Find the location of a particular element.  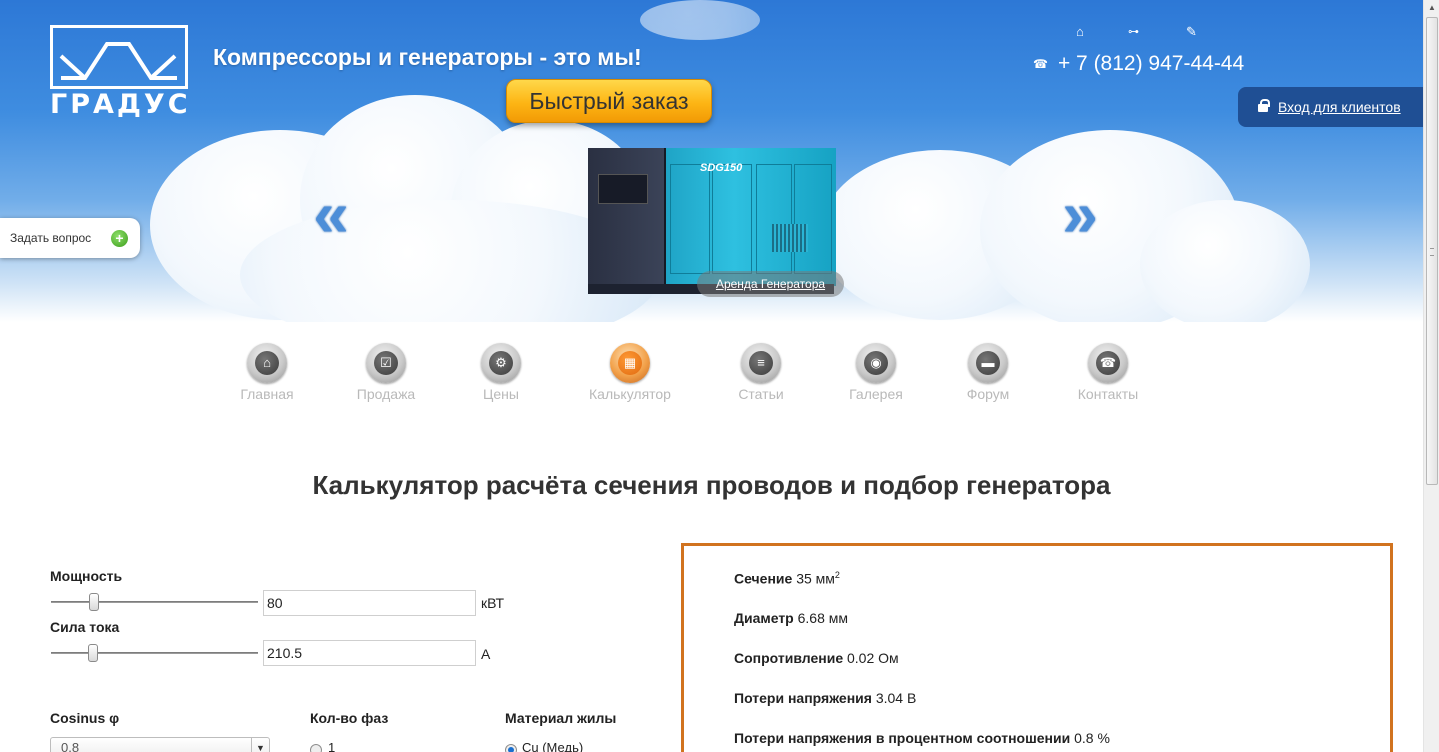

result-voltage-loss: Потери напряжения 3.04 В is located at coordinates (825, 698).